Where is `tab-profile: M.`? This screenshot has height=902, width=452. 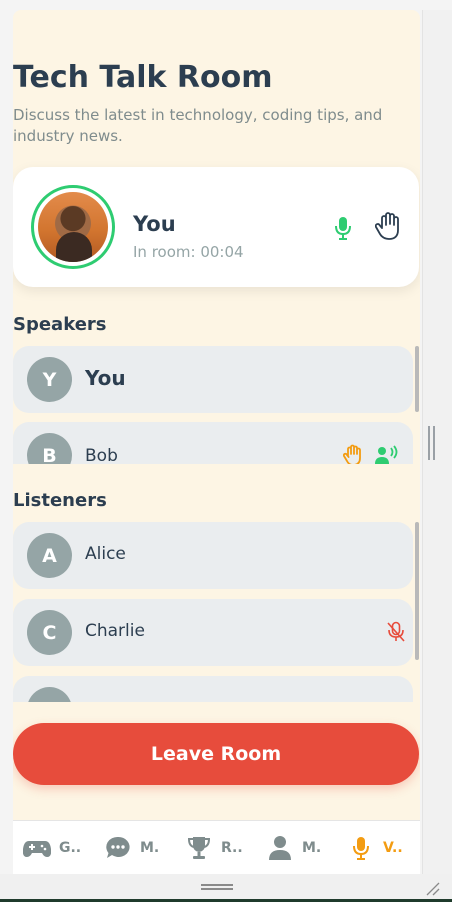 tab-profile: M. is located at coordinates (306, 847).